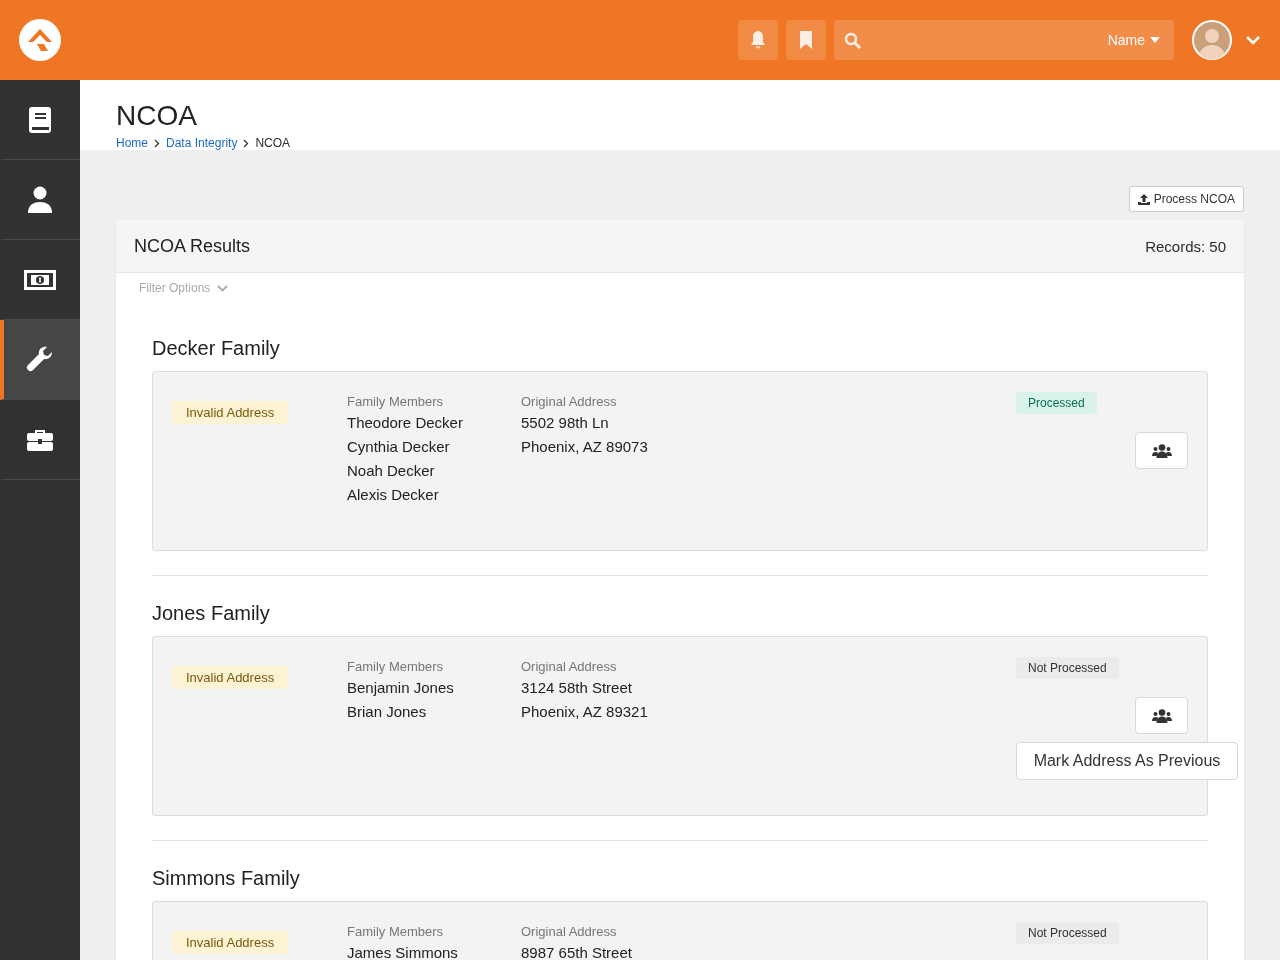 The width and height of the screenshot is (1280, 960). Describe the element at coordinates (565, 423) in the screenshot. I see `address-line: 5502 98th Ln` at that location.